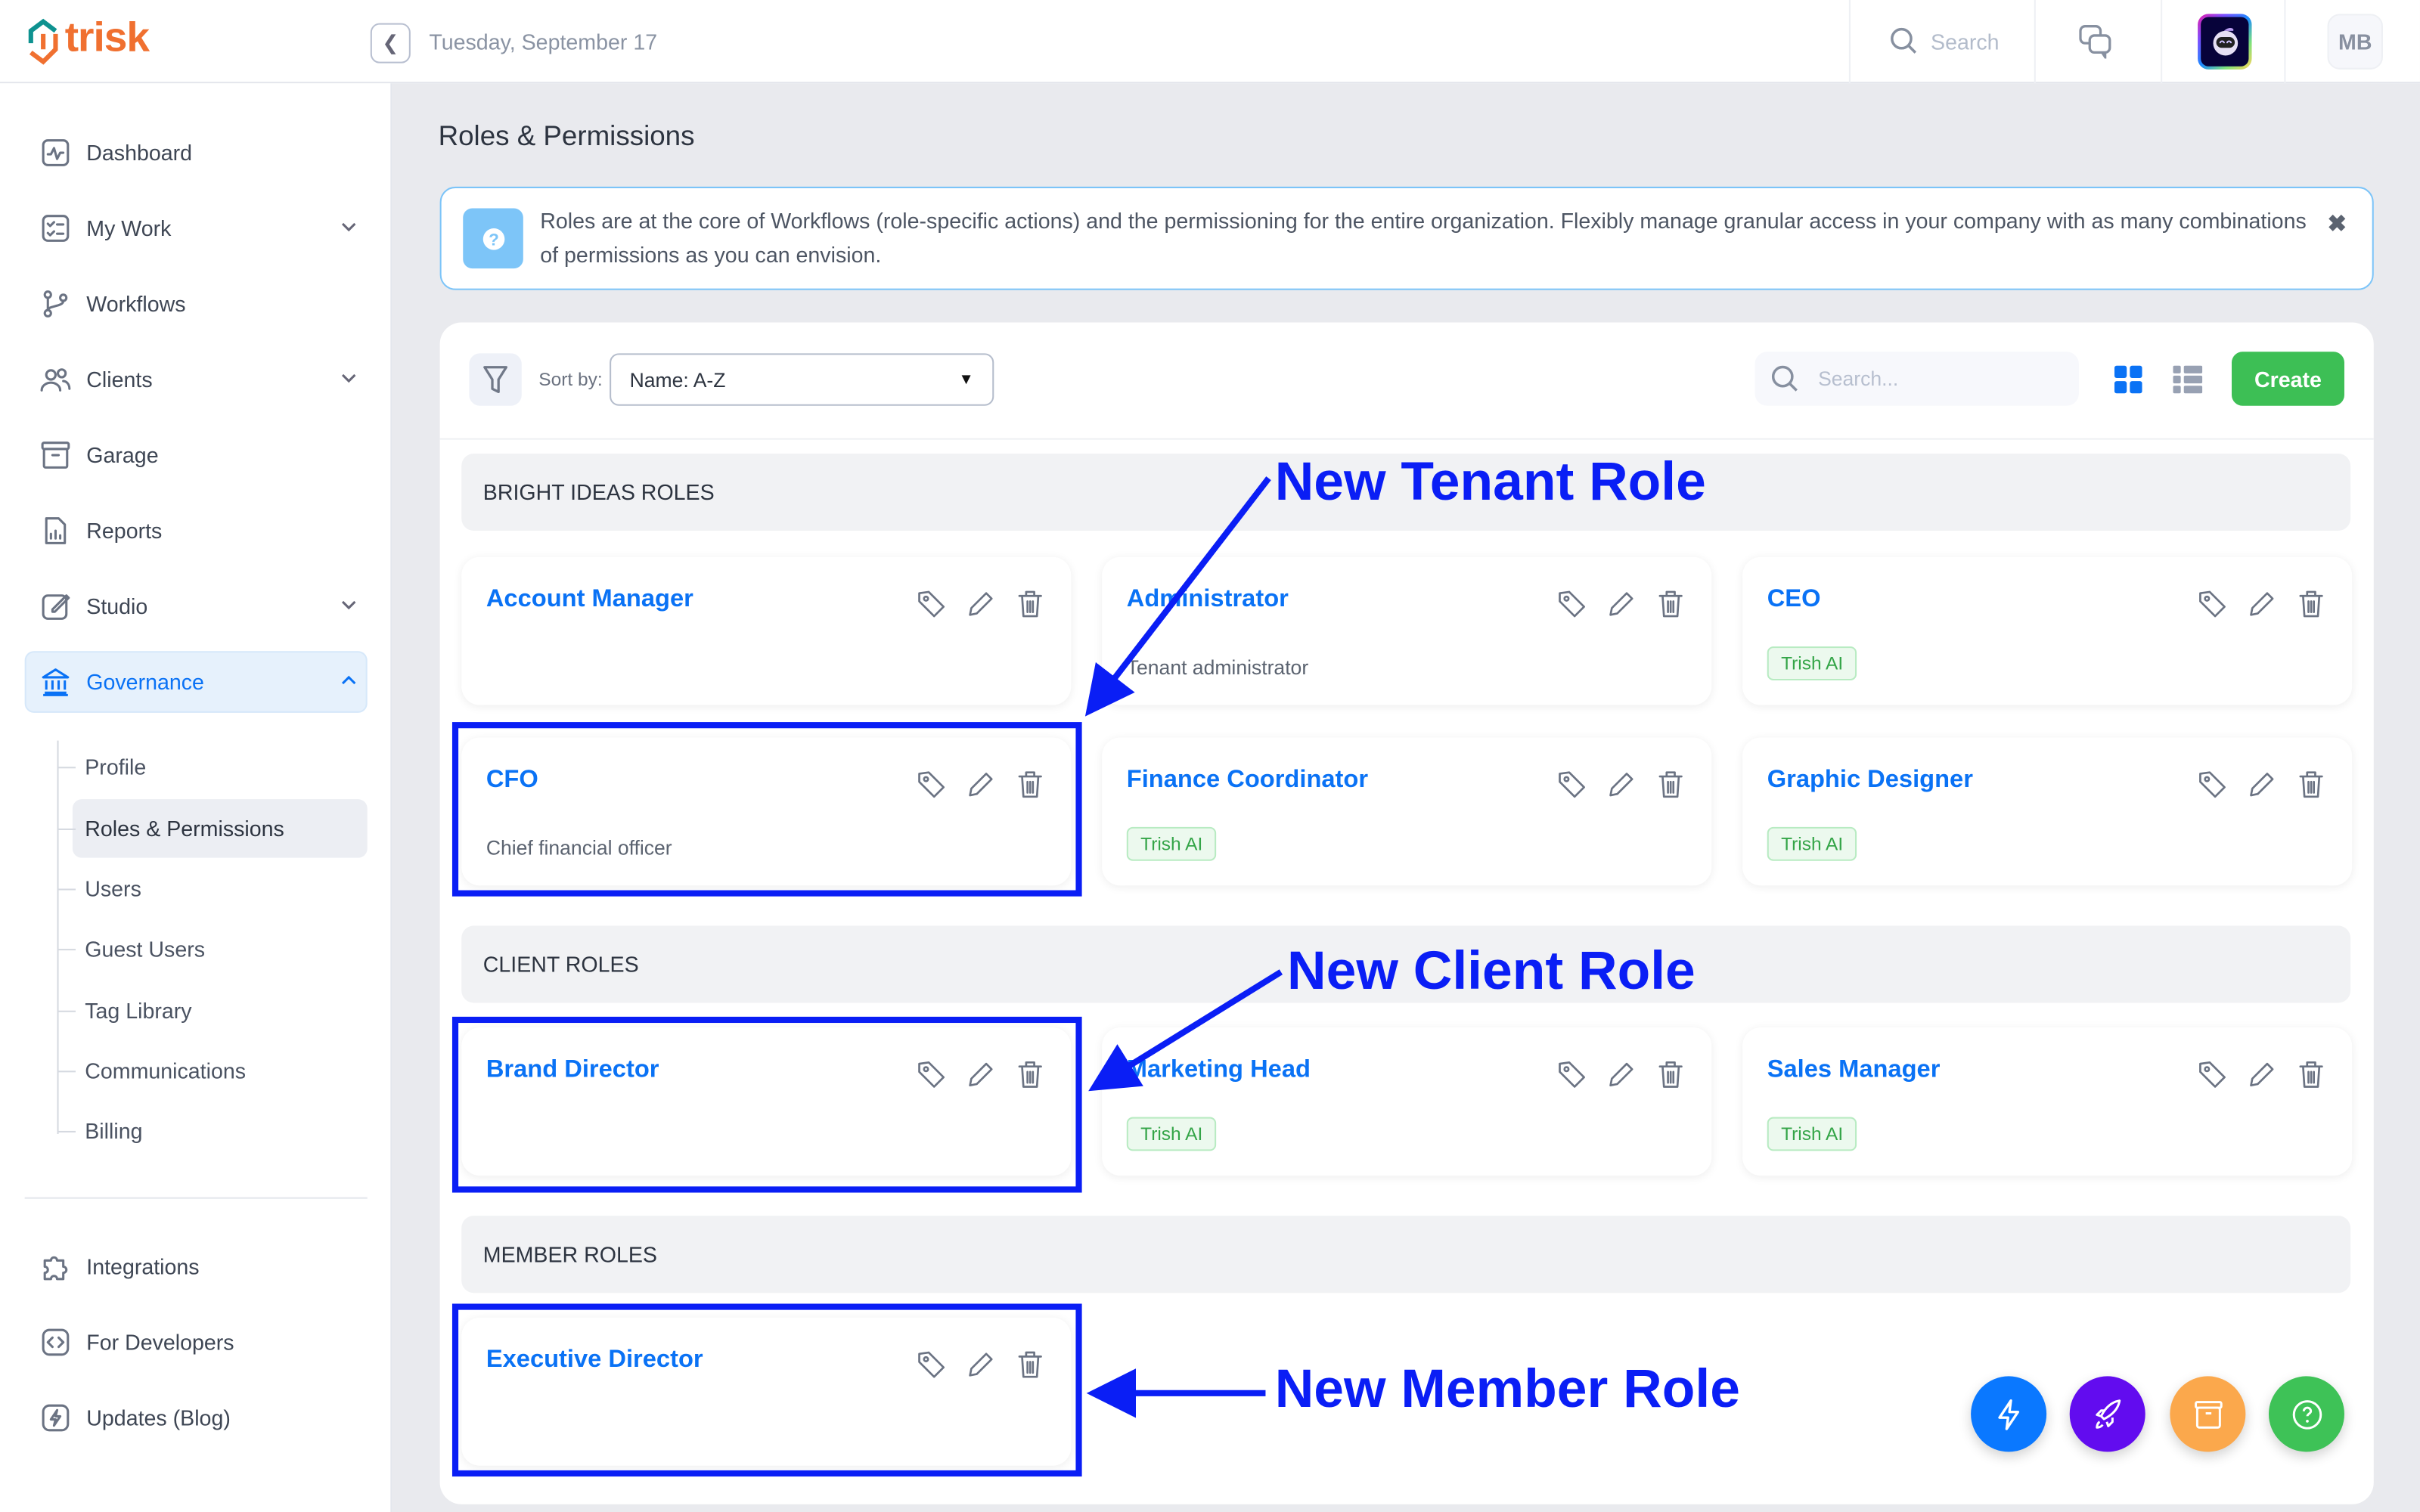 This screenshot has width=2420, height=1512. I want to click on rocket-icon, so click(2108, 1414).